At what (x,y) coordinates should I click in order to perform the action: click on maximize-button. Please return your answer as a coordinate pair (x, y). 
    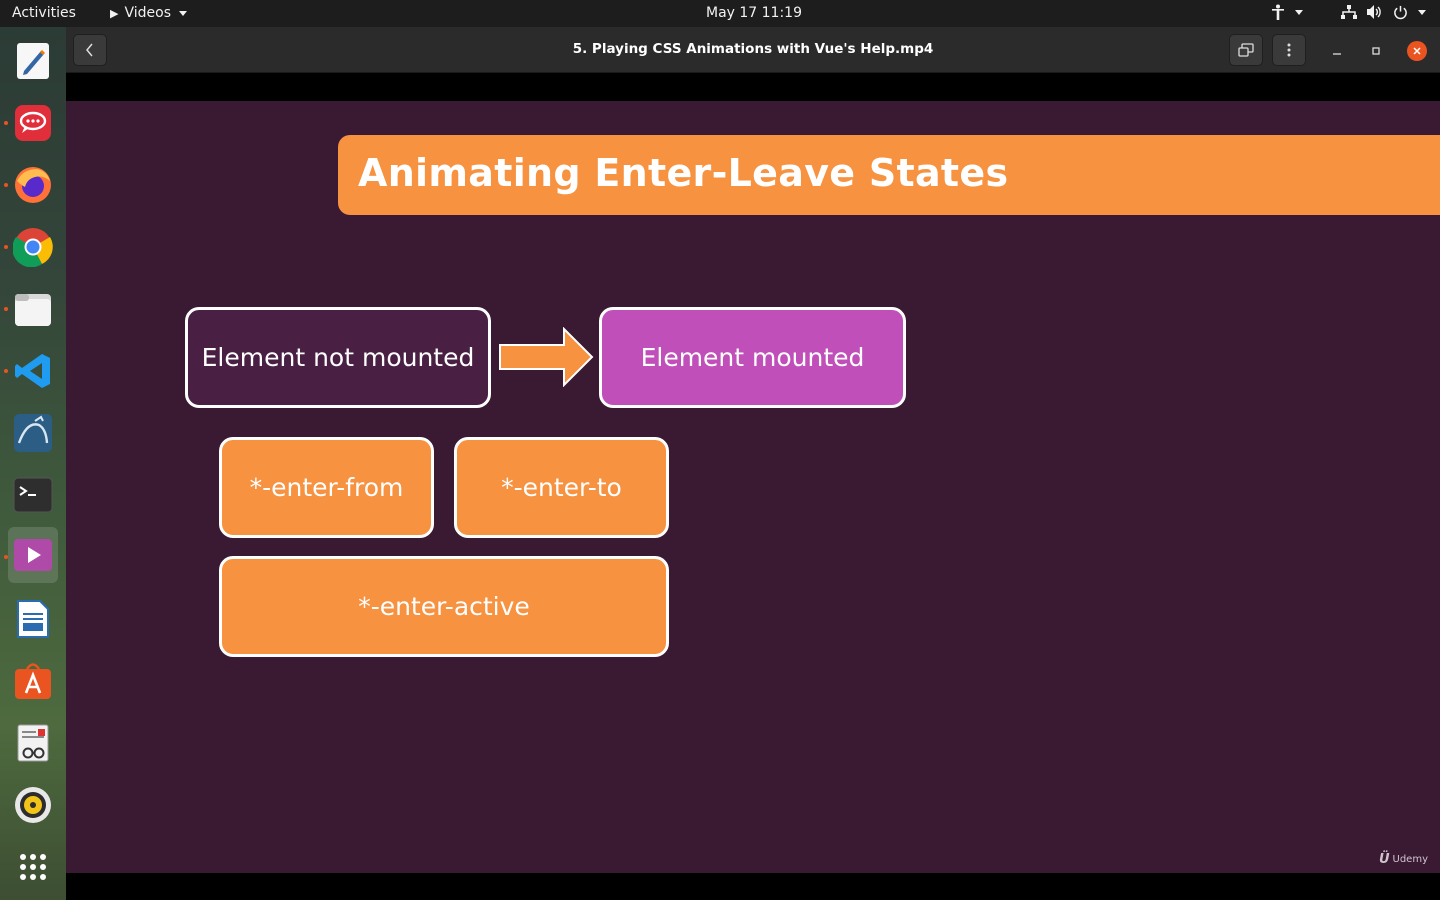
    Looking at the image, I should click on (1376, 51).